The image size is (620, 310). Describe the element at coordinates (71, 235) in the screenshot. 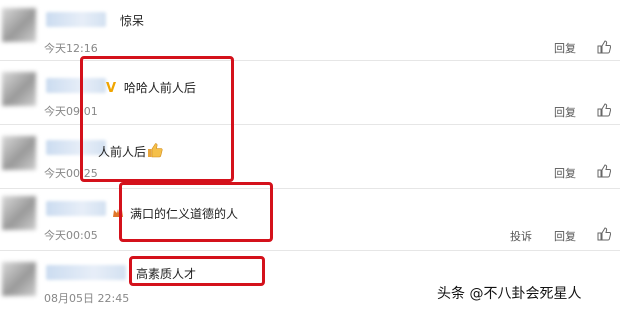

I see `comment-time: 今天00:05` at that location.